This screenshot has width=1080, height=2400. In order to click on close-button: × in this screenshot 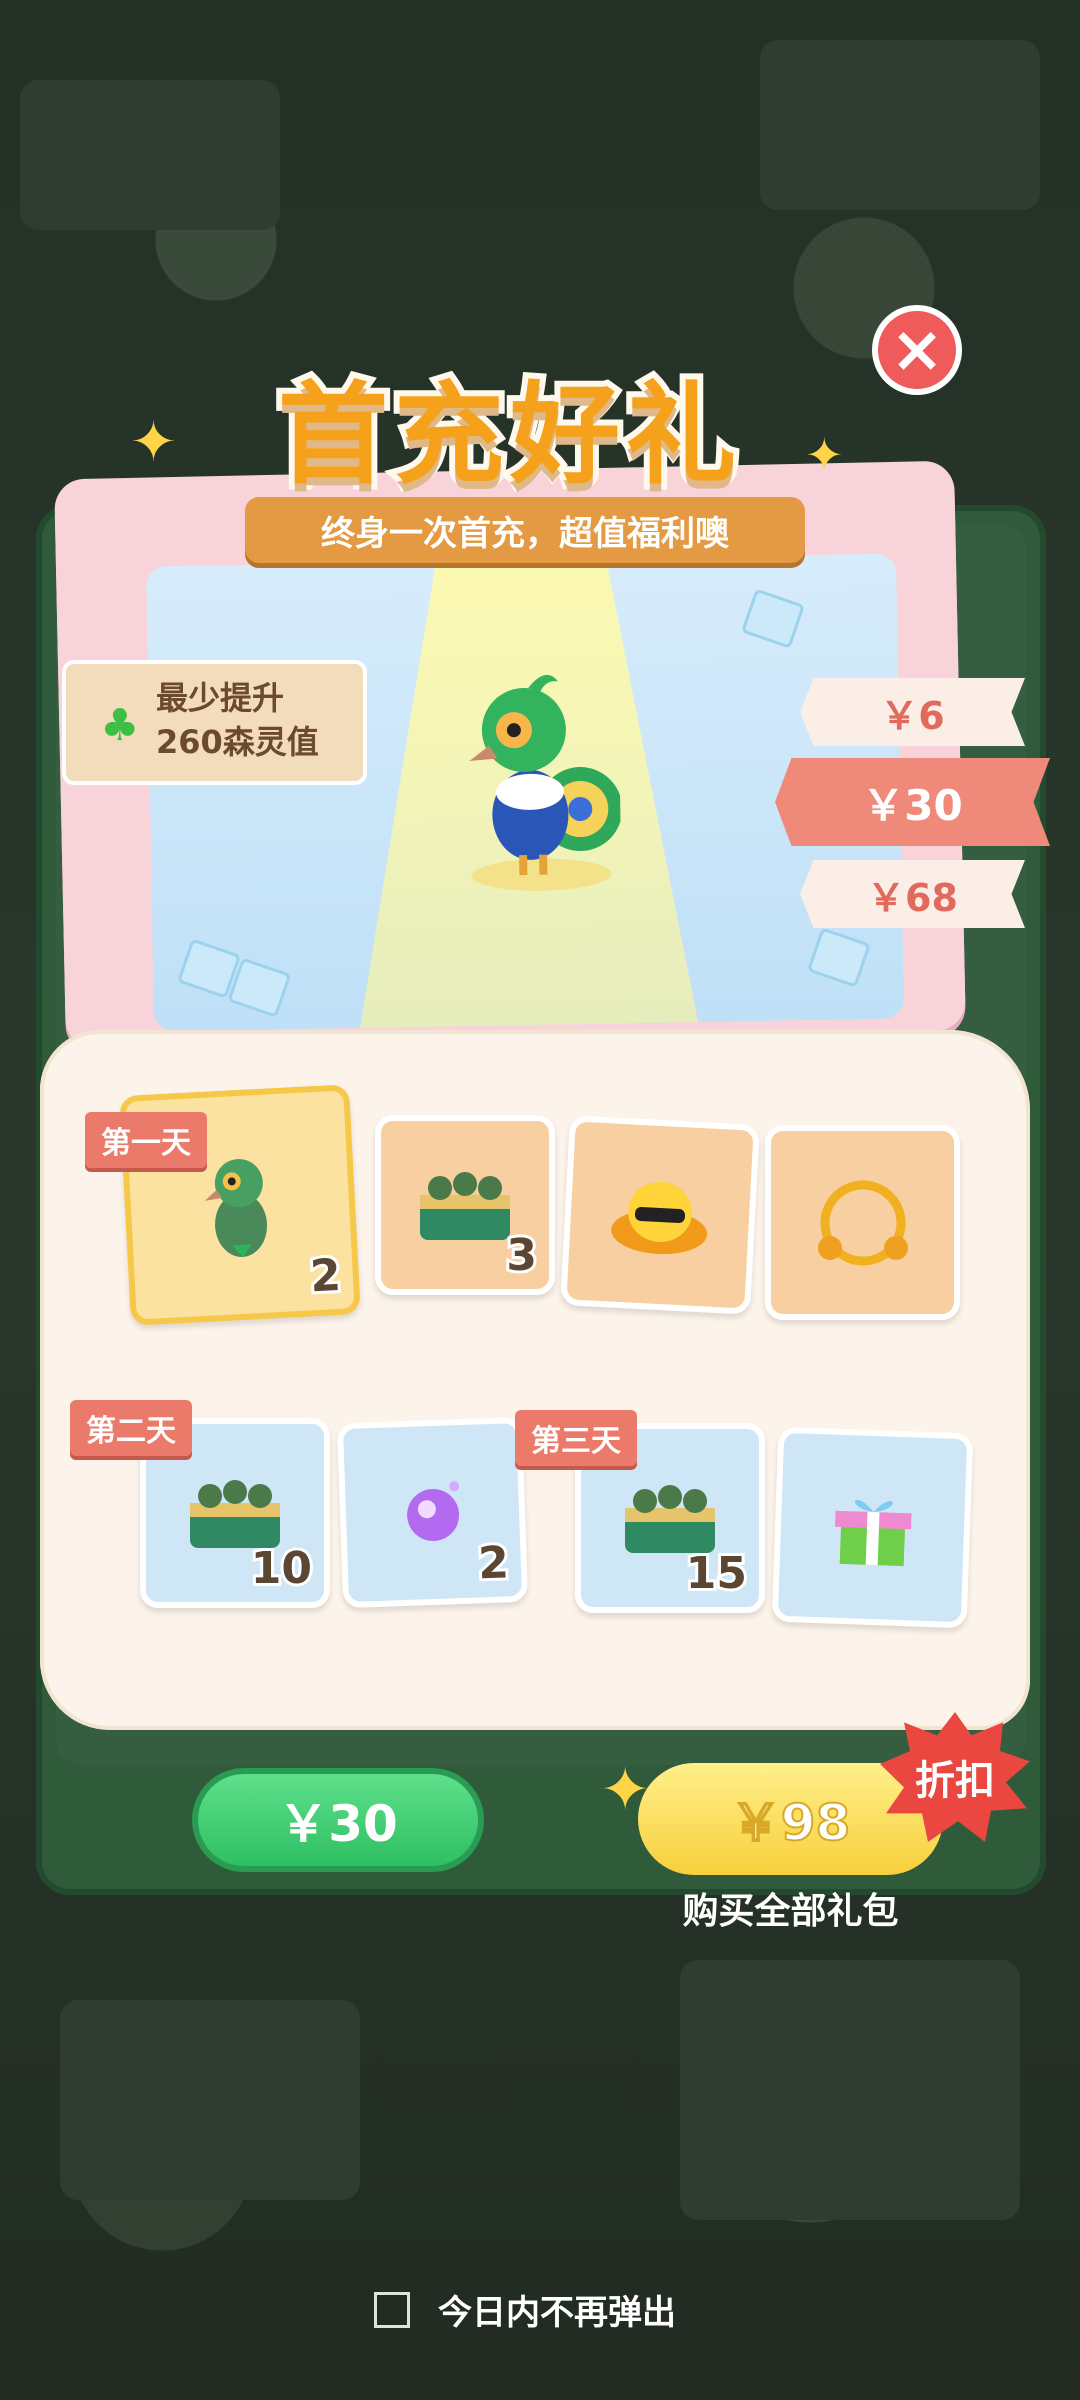, I will do `click(917, 350)`.